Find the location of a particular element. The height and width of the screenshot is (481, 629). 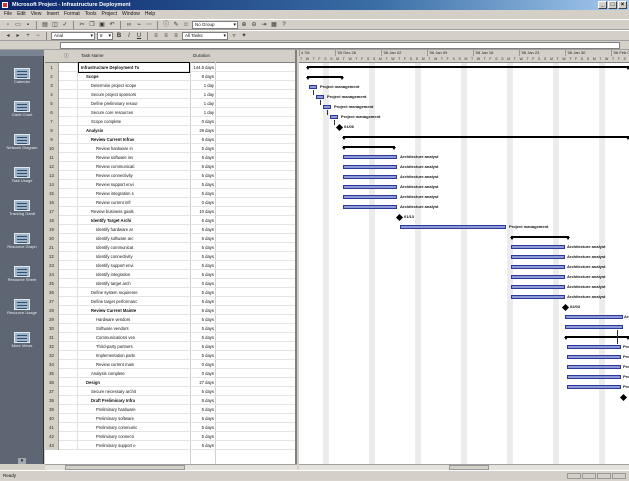

hide-subtasks-icon: − is located at coordinates (38, 36).